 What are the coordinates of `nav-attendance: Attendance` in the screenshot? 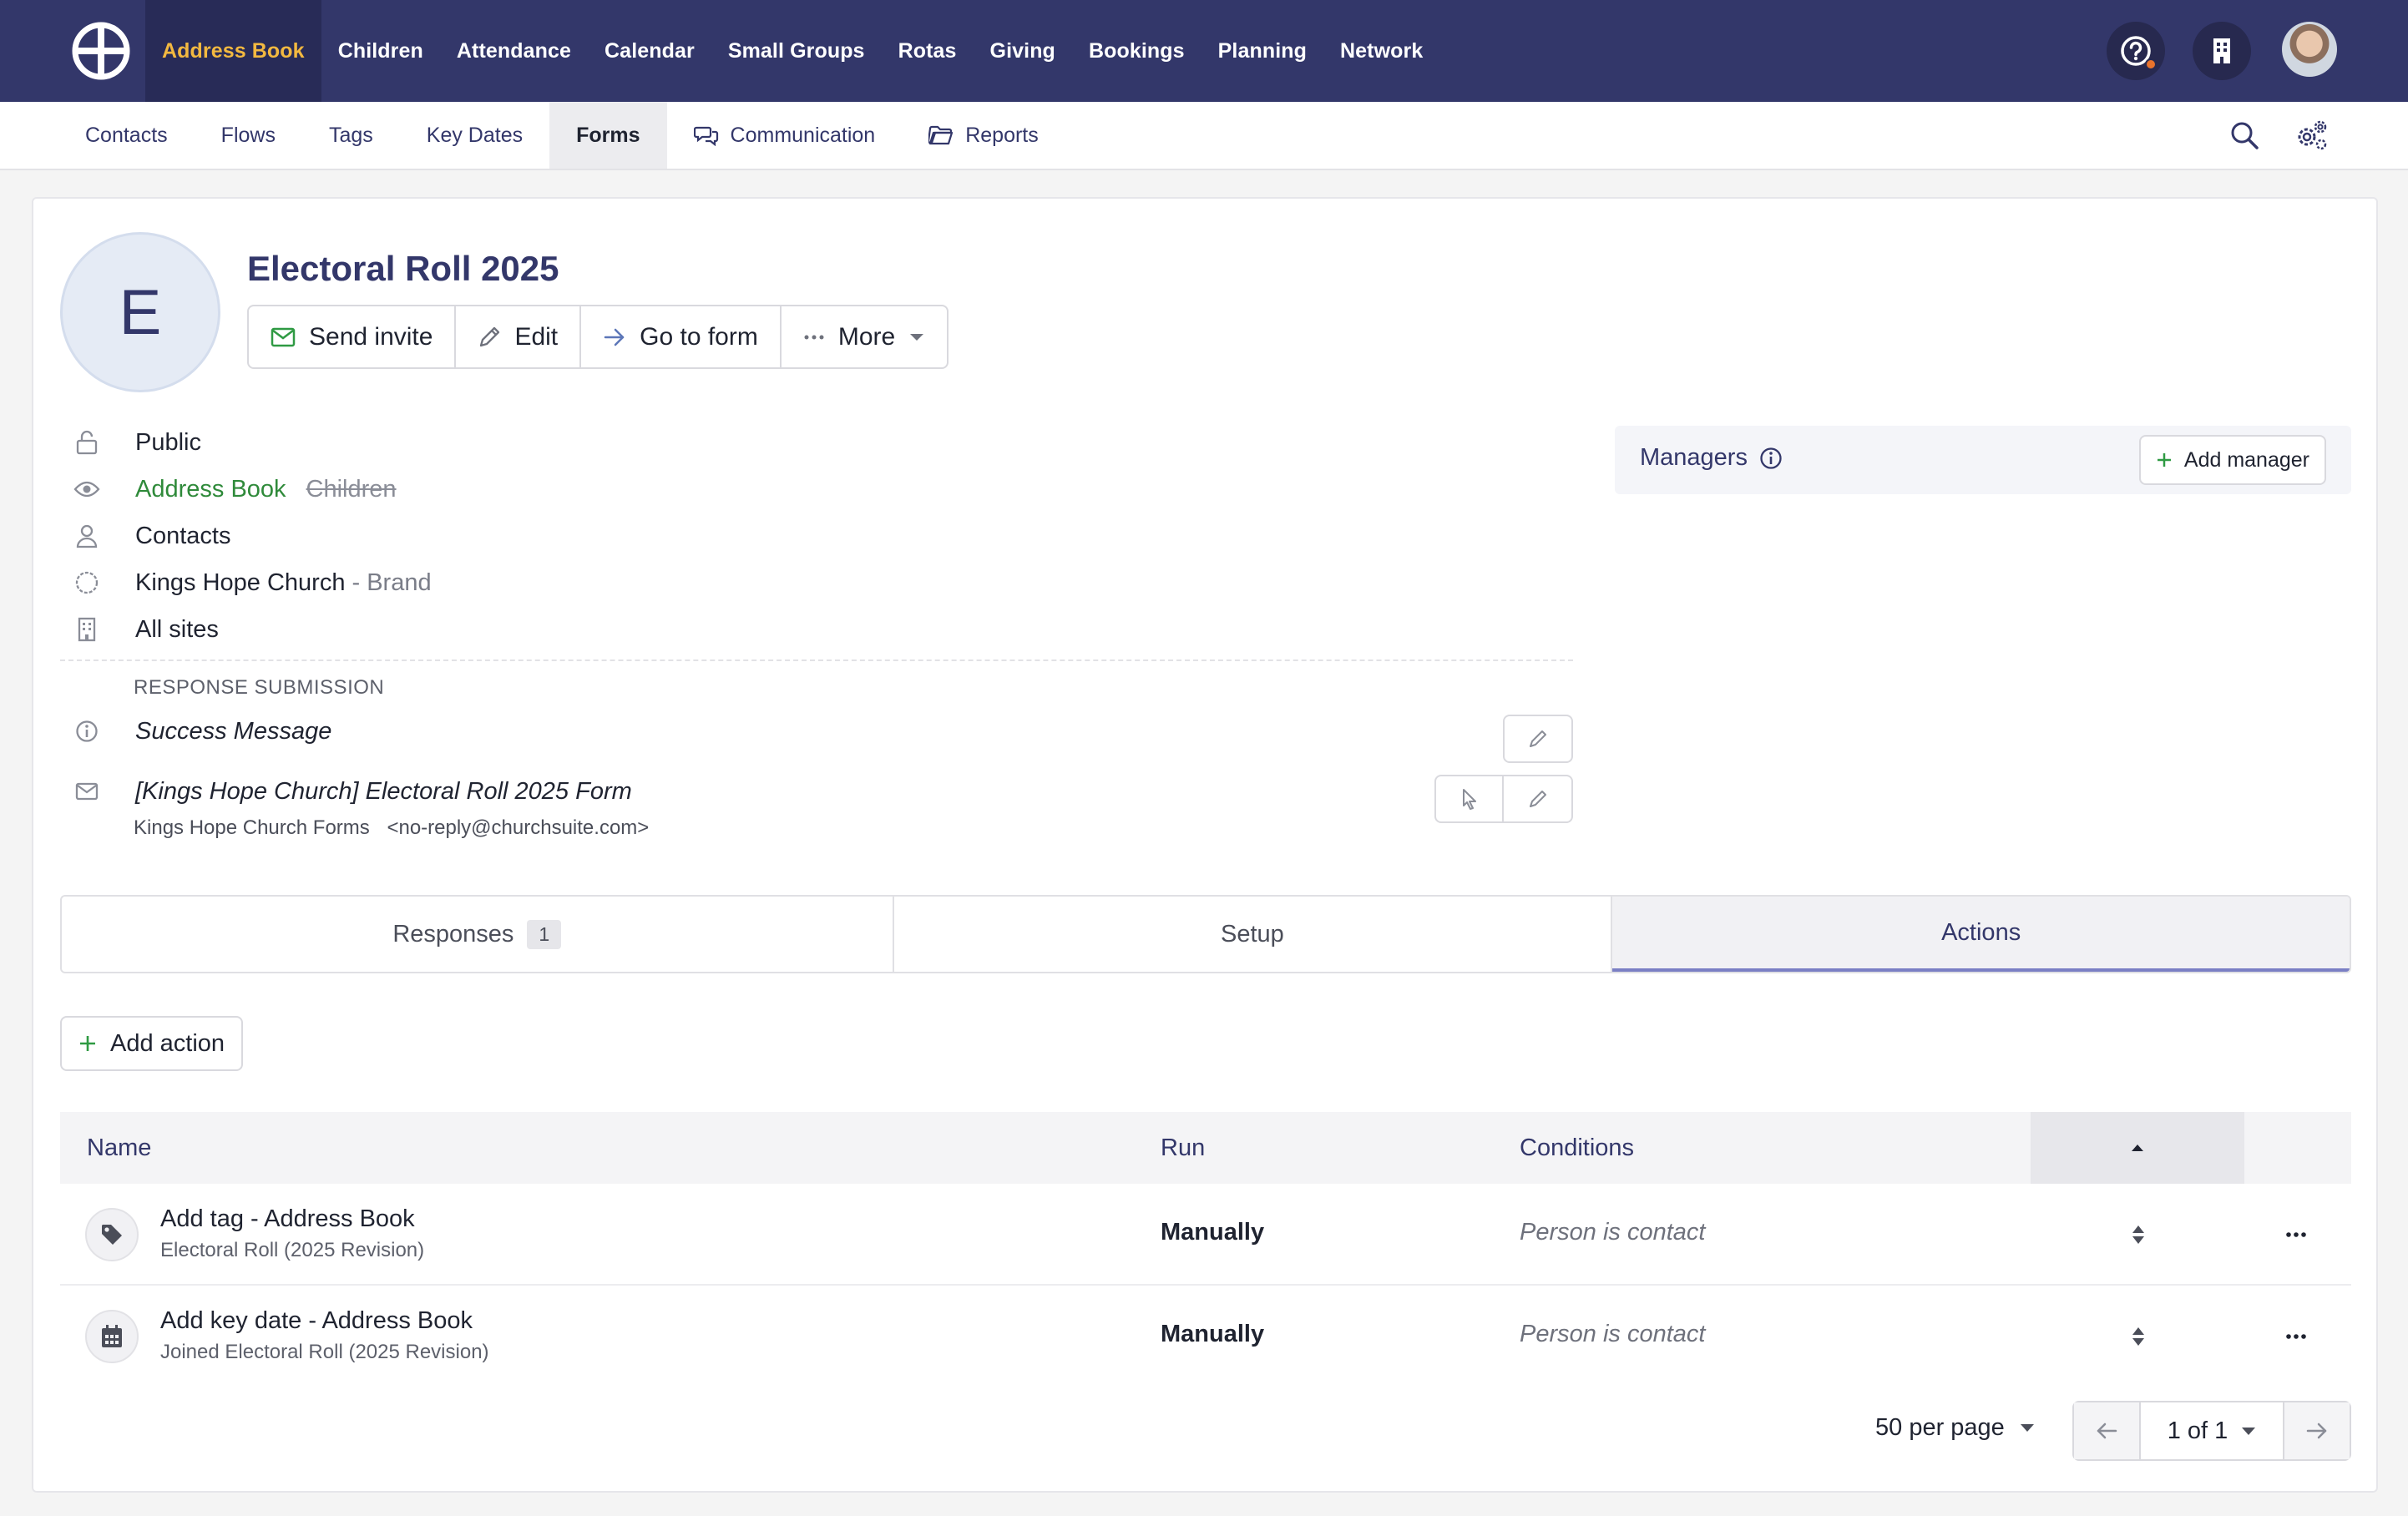 It's located at (514, 51).